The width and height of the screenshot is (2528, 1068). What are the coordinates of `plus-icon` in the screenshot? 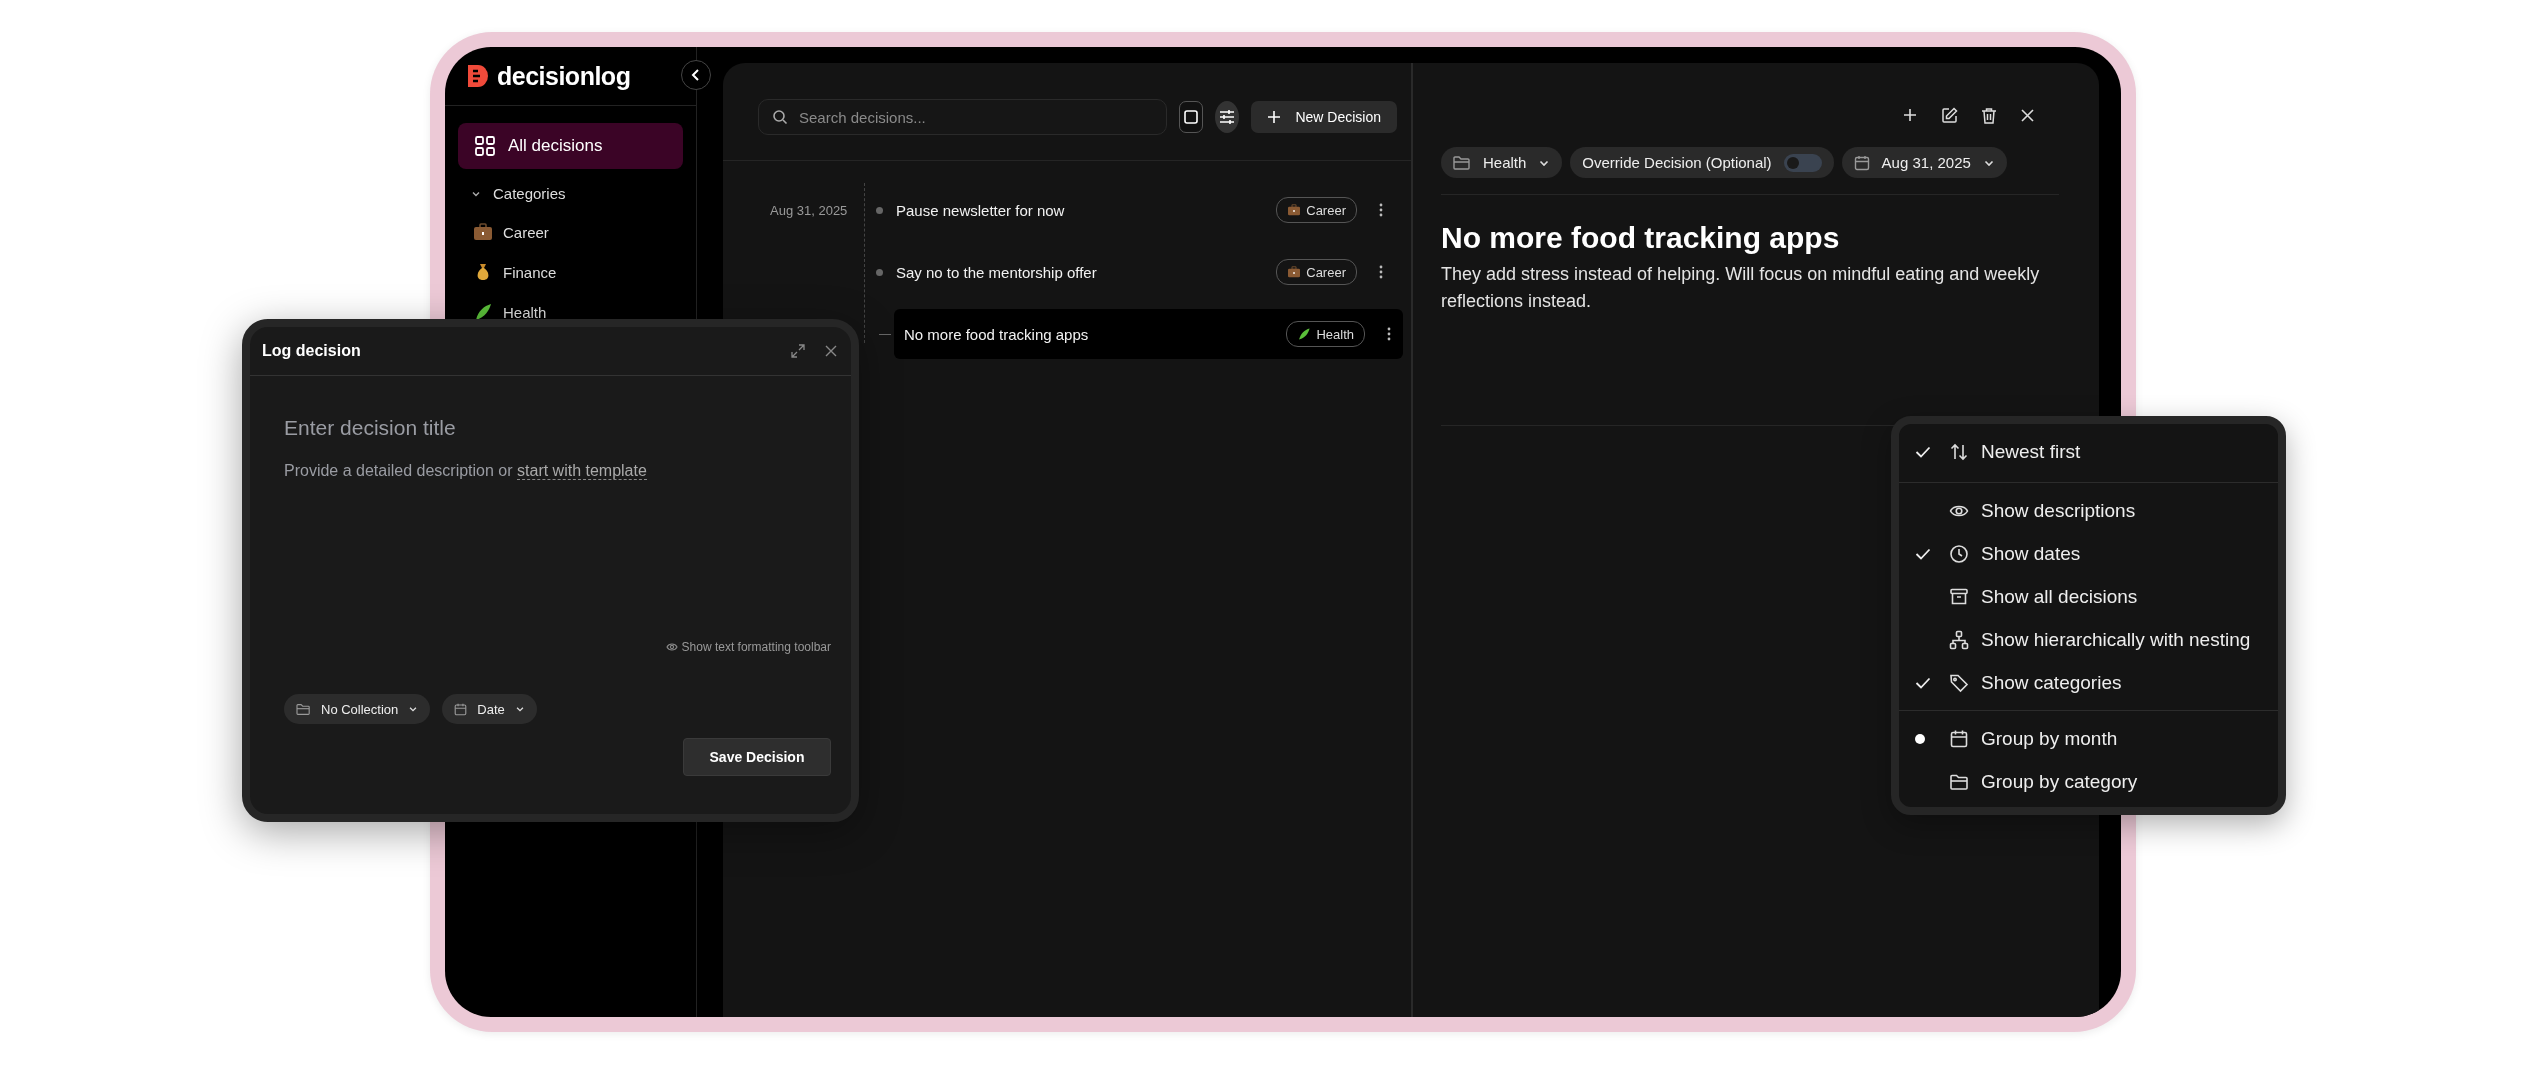 It's located at (1274, 117).